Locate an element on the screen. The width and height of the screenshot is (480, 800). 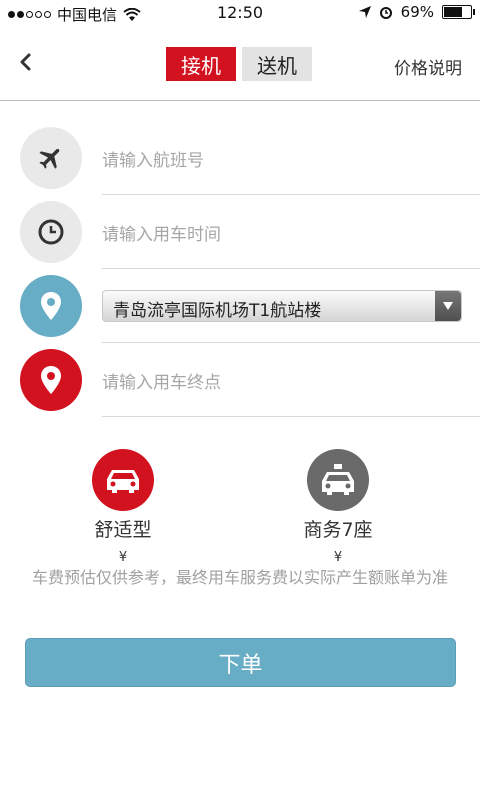
price-help-link: 价格说明 is located at coordinates (428, 66).